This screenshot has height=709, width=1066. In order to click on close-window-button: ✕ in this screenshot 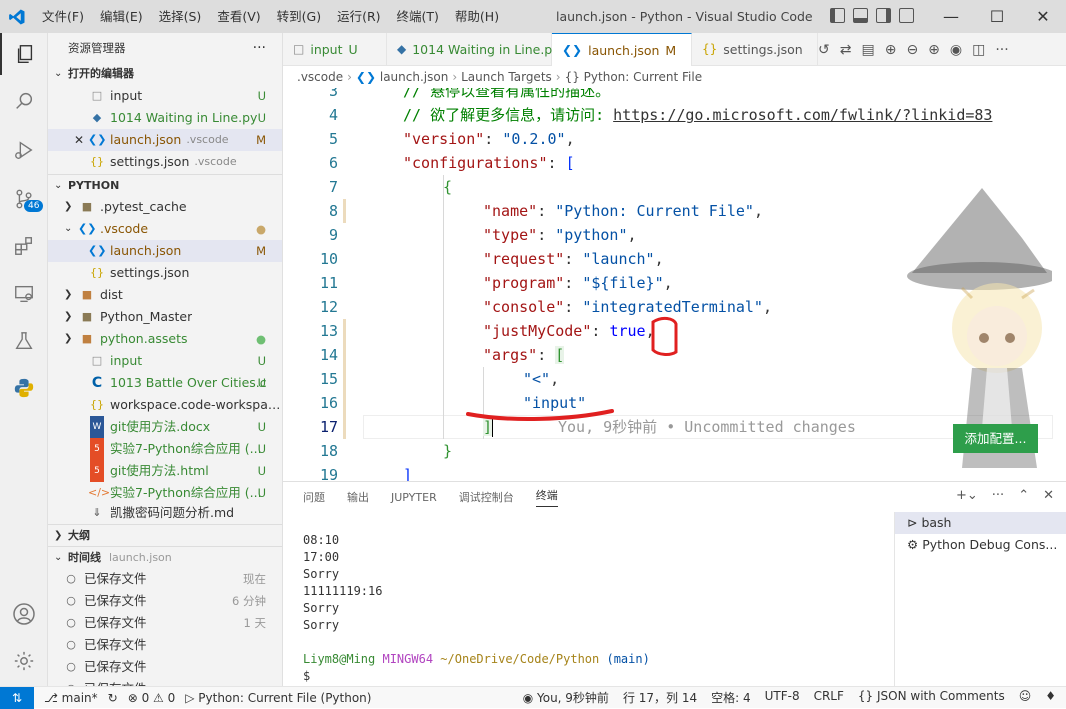, I will do `click(1043, 16)`.